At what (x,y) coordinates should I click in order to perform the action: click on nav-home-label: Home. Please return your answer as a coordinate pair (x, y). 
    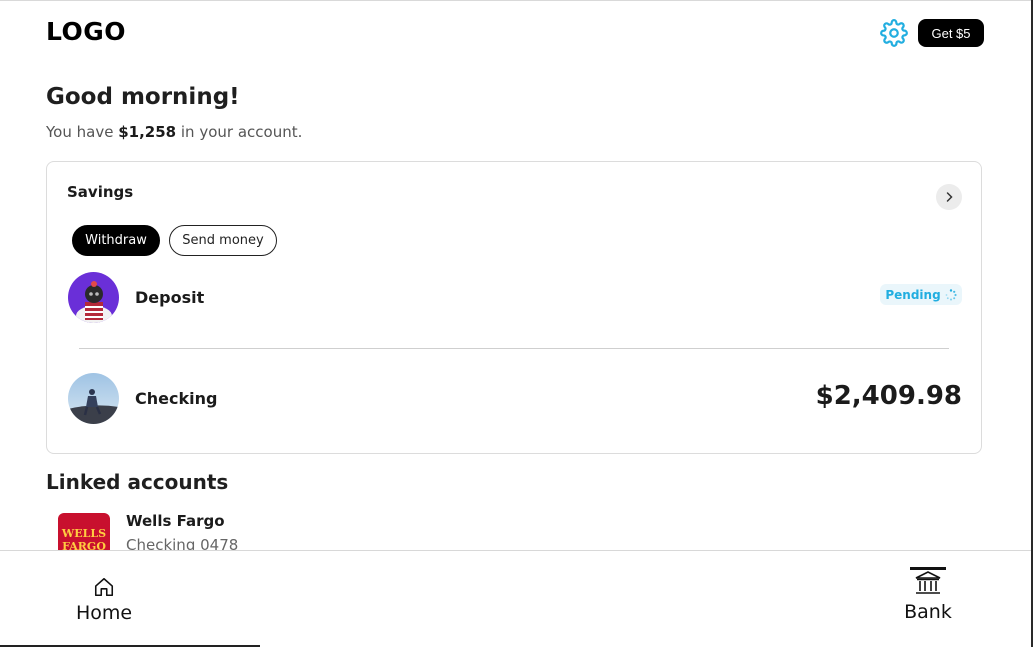
    Looking at the image, I should click on (104, 613).